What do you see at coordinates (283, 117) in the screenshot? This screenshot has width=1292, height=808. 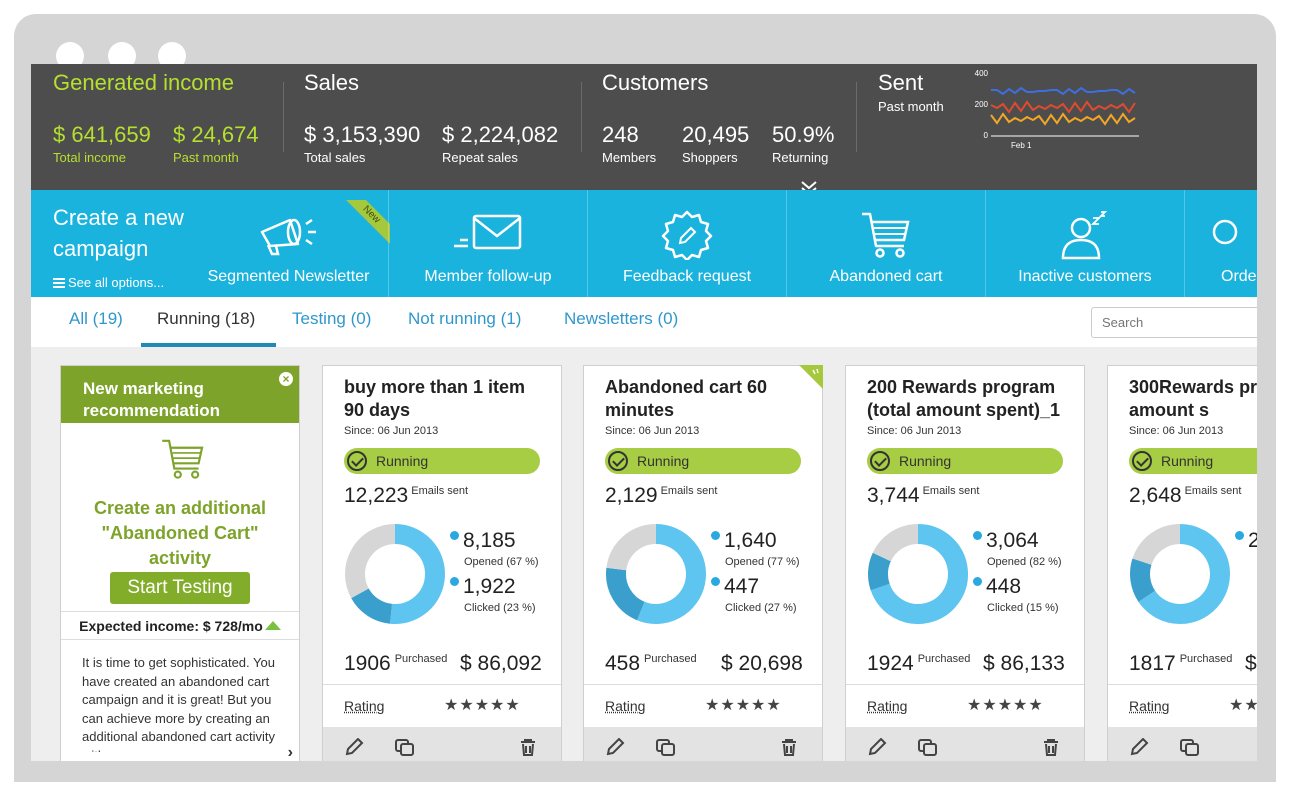 I see `divider` at bounding box center [283, 117].